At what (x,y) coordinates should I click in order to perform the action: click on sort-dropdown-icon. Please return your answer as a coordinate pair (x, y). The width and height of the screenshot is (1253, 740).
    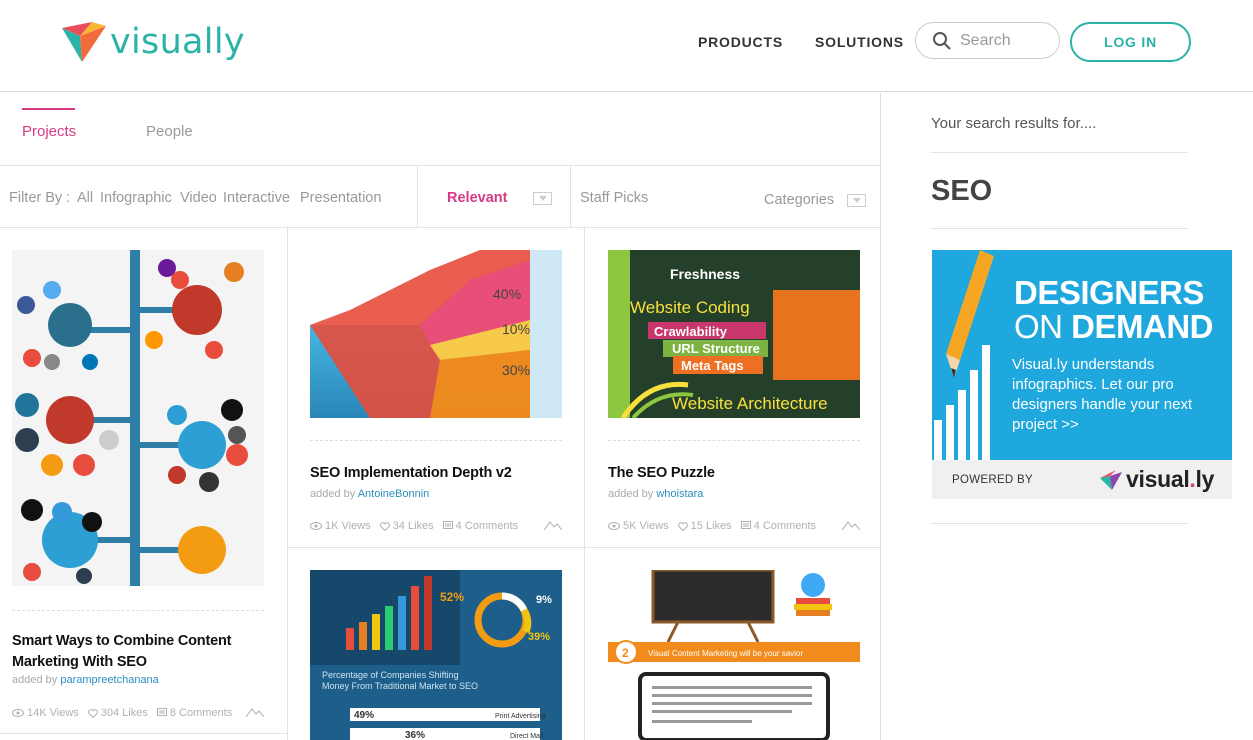
    Looking at the image, I should click on (542, 198).